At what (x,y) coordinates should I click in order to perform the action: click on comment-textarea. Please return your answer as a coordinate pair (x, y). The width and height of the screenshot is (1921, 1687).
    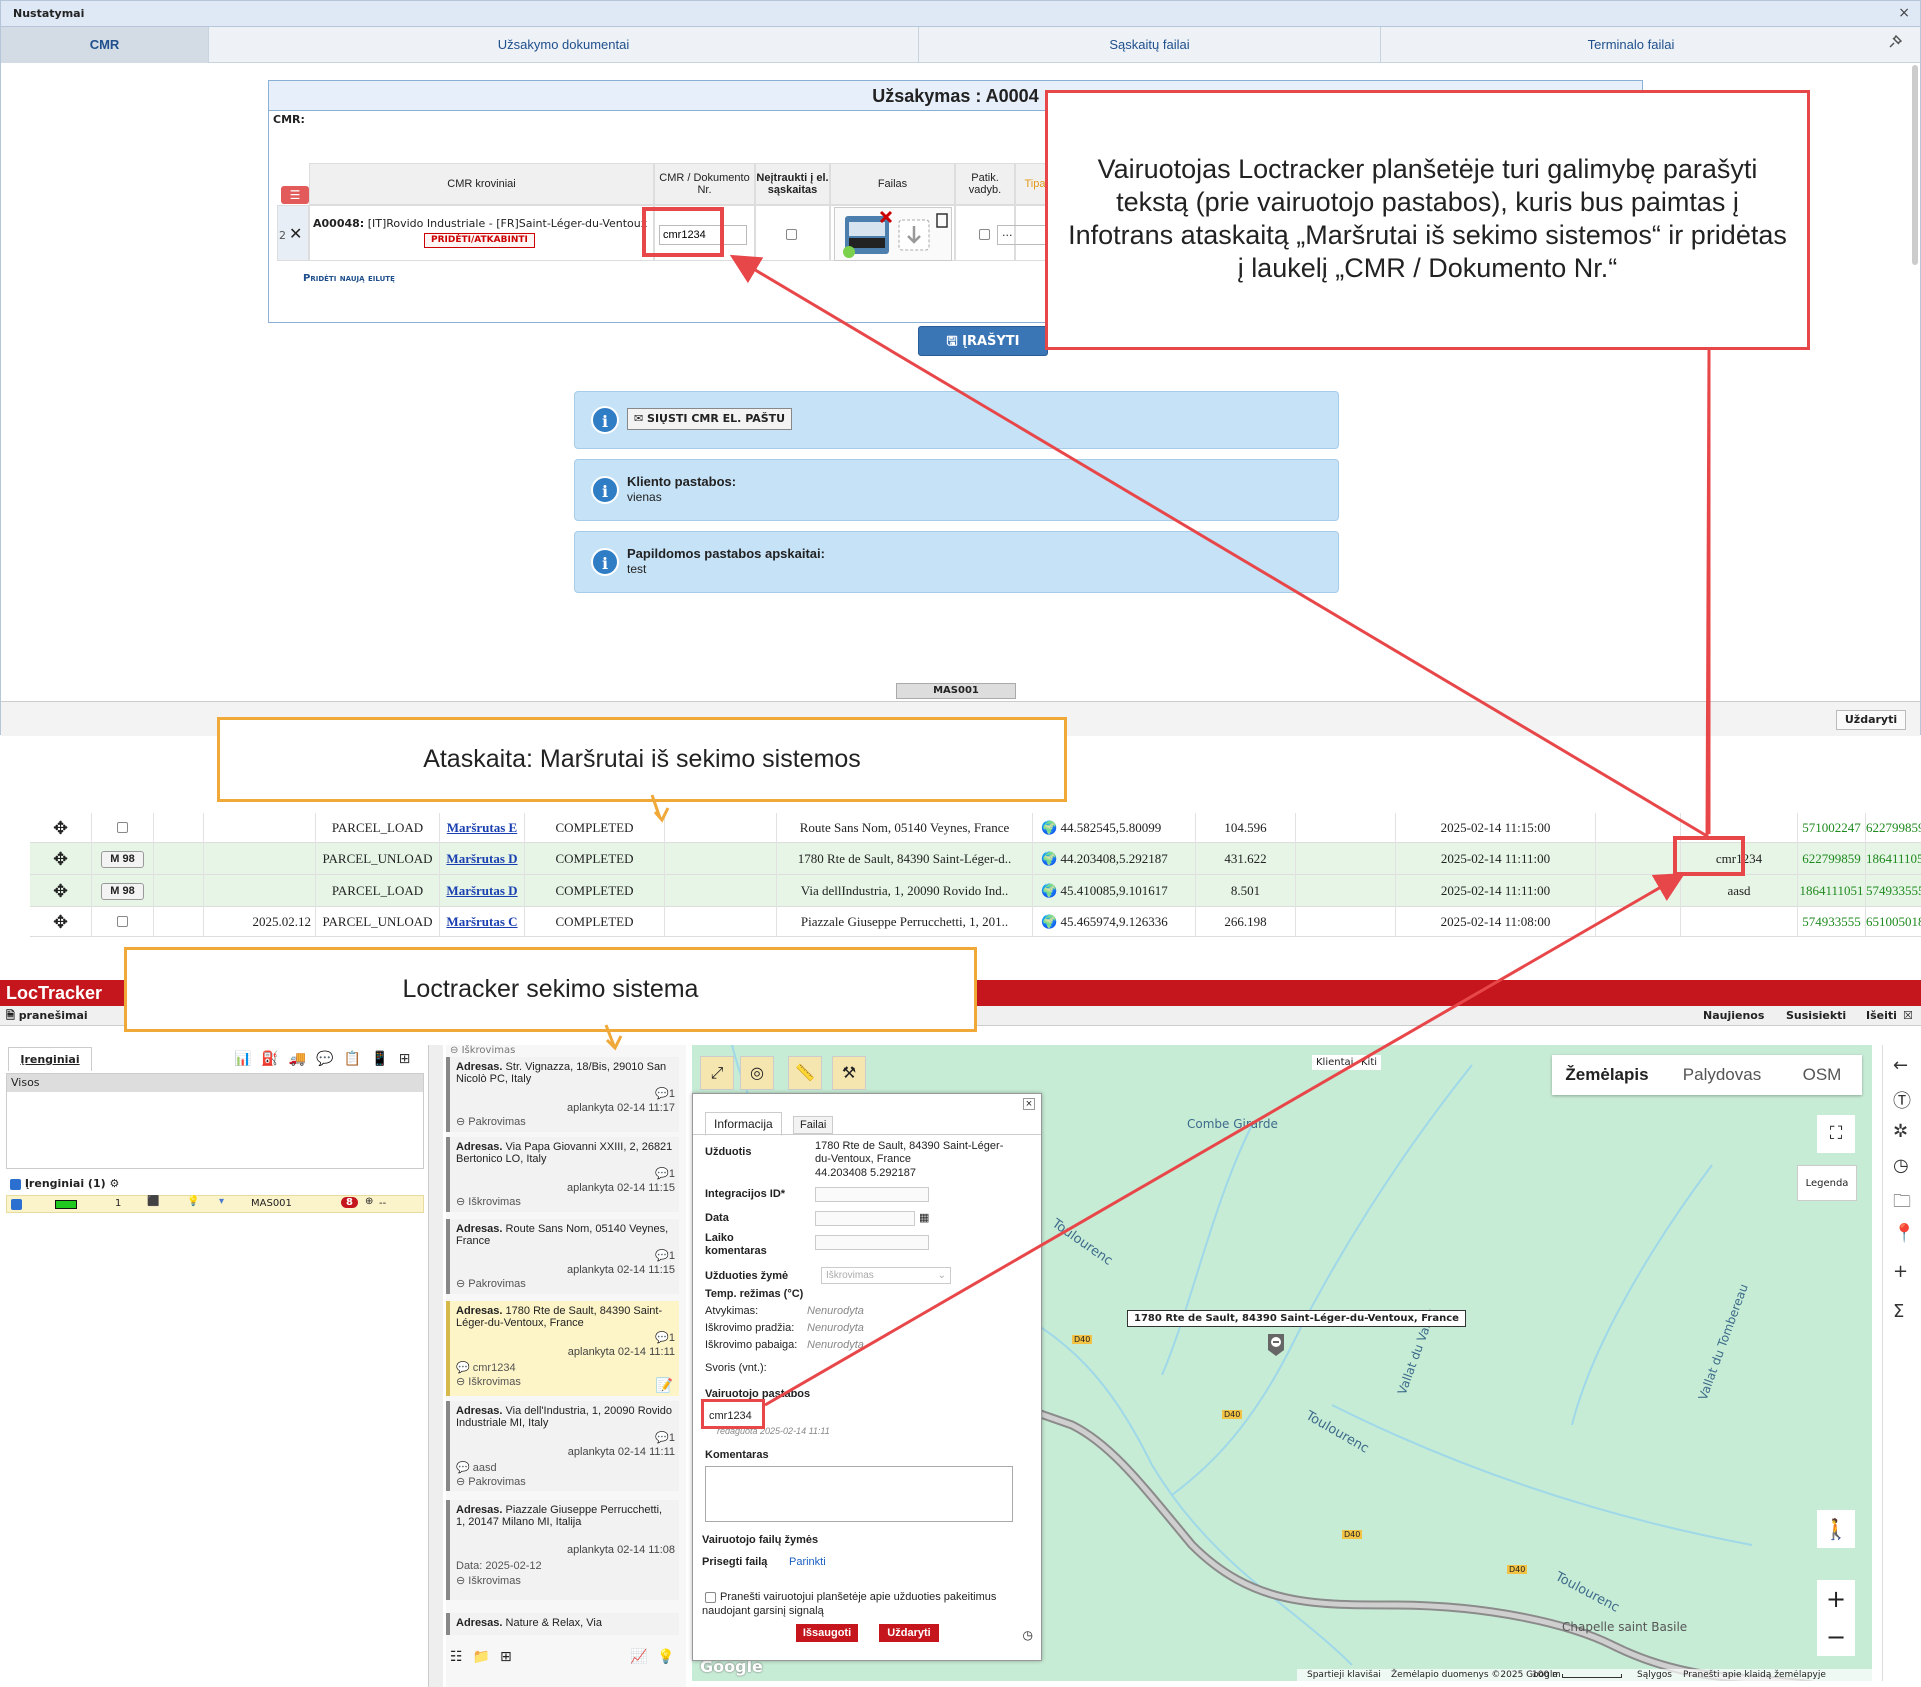
    Looking at the image, I should click on (859, 1494).